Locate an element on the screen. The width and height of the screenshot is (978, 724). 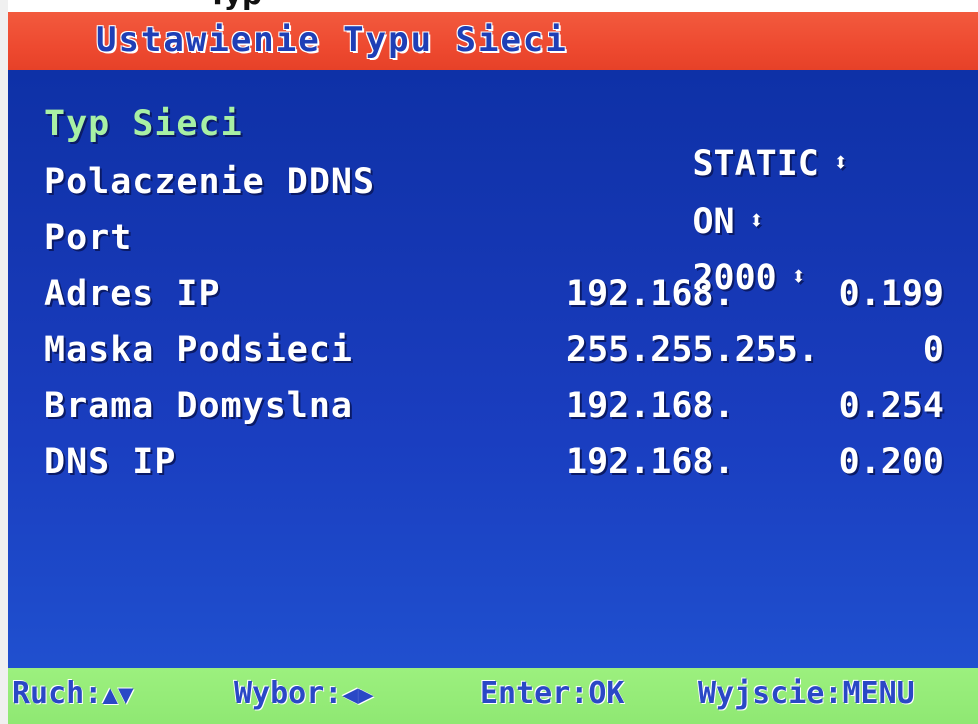
subnet-mask-left: 255.255.255. is located at coordinates (692, 350).